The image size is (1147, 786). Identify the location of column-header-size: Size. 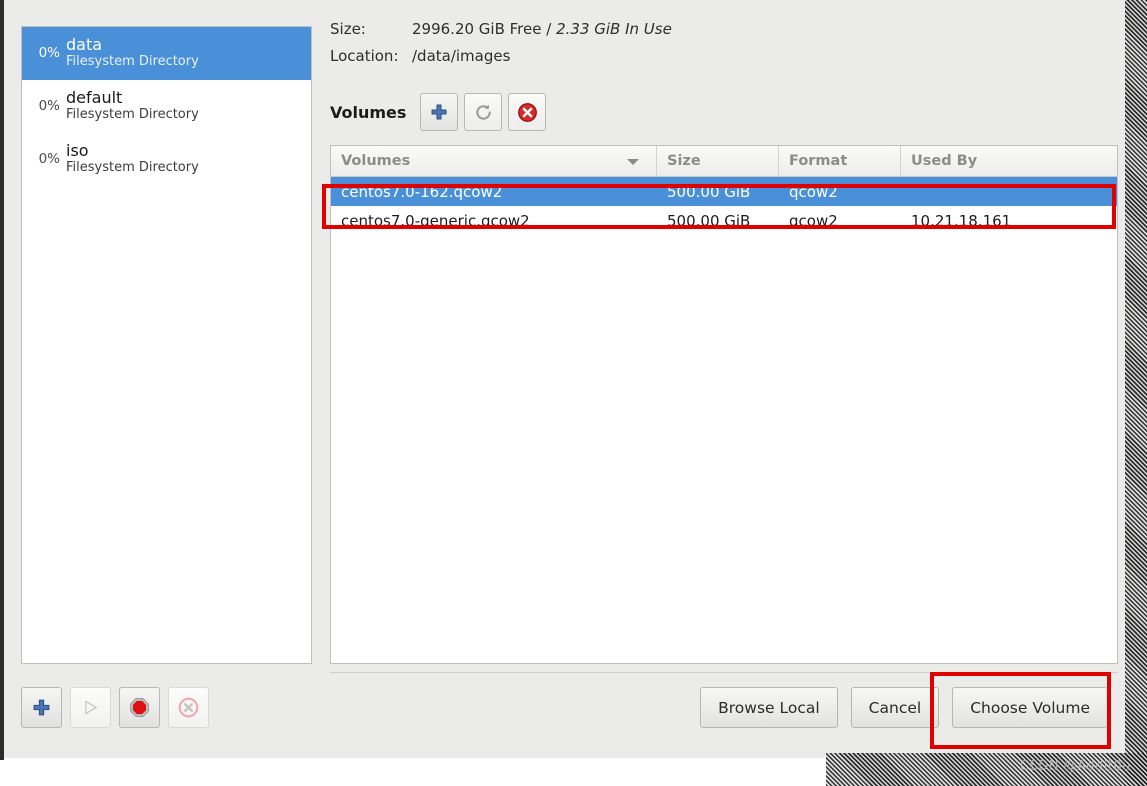
(718, 161).